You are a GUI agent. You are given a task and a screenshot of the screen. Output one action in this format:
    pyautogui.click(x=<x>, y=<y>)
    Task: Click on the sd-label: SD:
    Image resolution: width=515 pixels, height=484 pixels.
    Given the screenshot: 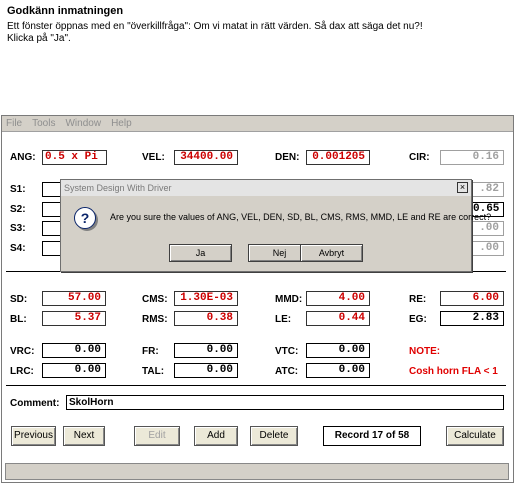 What is the action you would take?
    pyautogui.click(x=19, y=299)
    